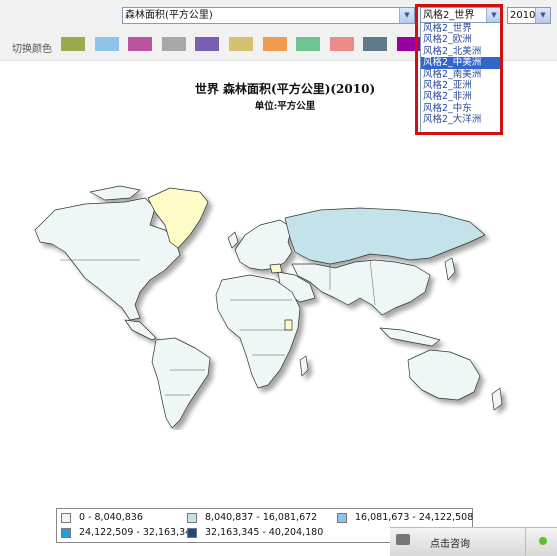 The image size is (557, 556). I want to click on chat-bubble-icon, so click(403, 539).